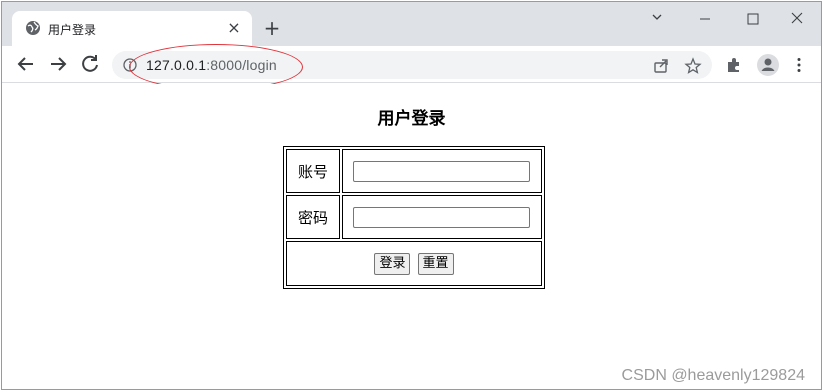 Image resolution: width=823 pixels, height=392 pixels. I want to click on globe-icon, so click(33, 28).